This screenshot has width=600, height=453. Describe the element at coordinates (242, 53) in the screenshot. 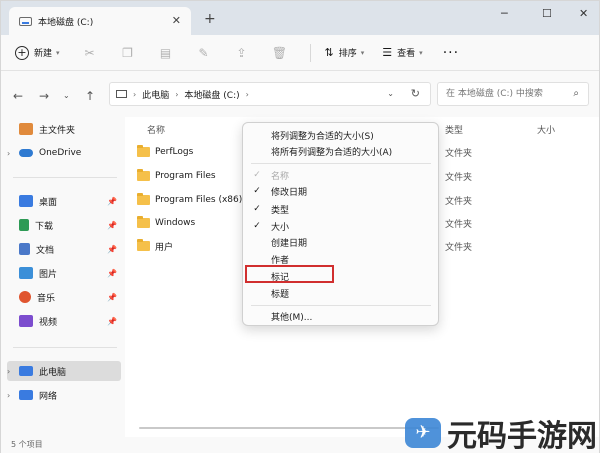

I see `share-icon: ⇪` at that location.